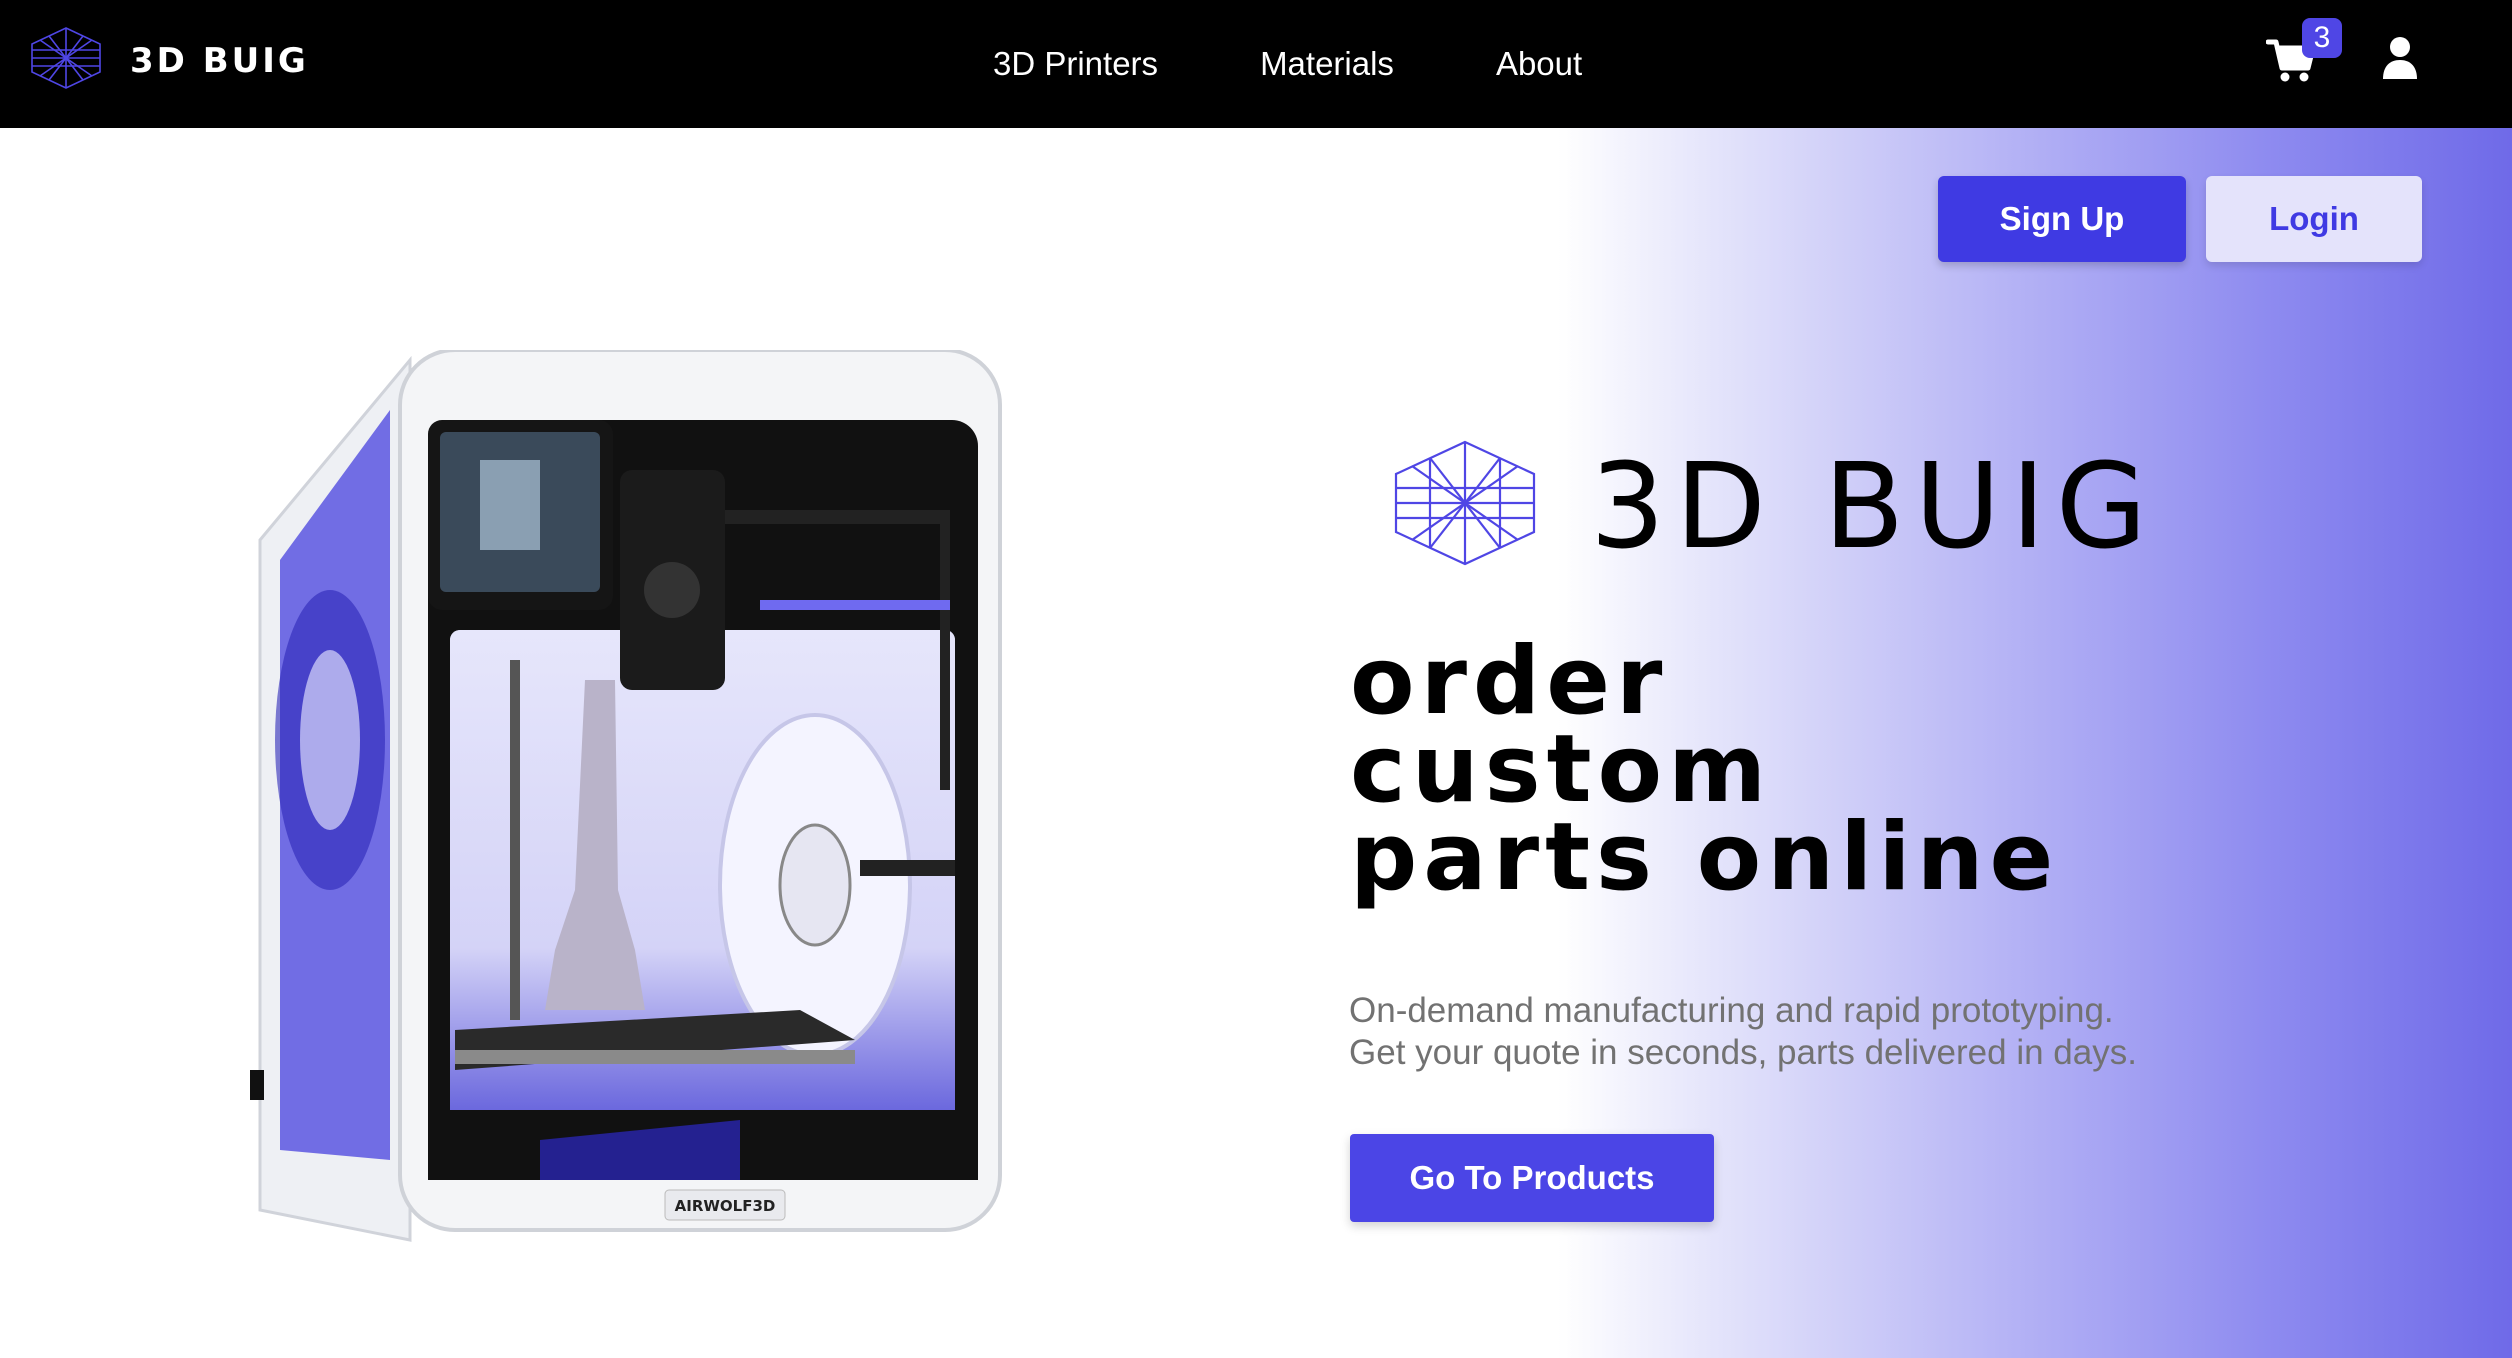 The width and height of the screenshot is (2512, 1358). I want to click on headline-line-1: Order, so click(1509, 681).